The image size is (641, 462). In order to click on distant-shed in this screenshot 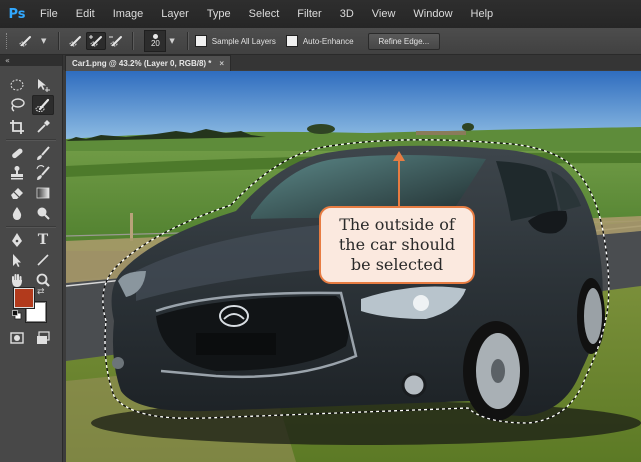, I will do `click(441, 133)`.